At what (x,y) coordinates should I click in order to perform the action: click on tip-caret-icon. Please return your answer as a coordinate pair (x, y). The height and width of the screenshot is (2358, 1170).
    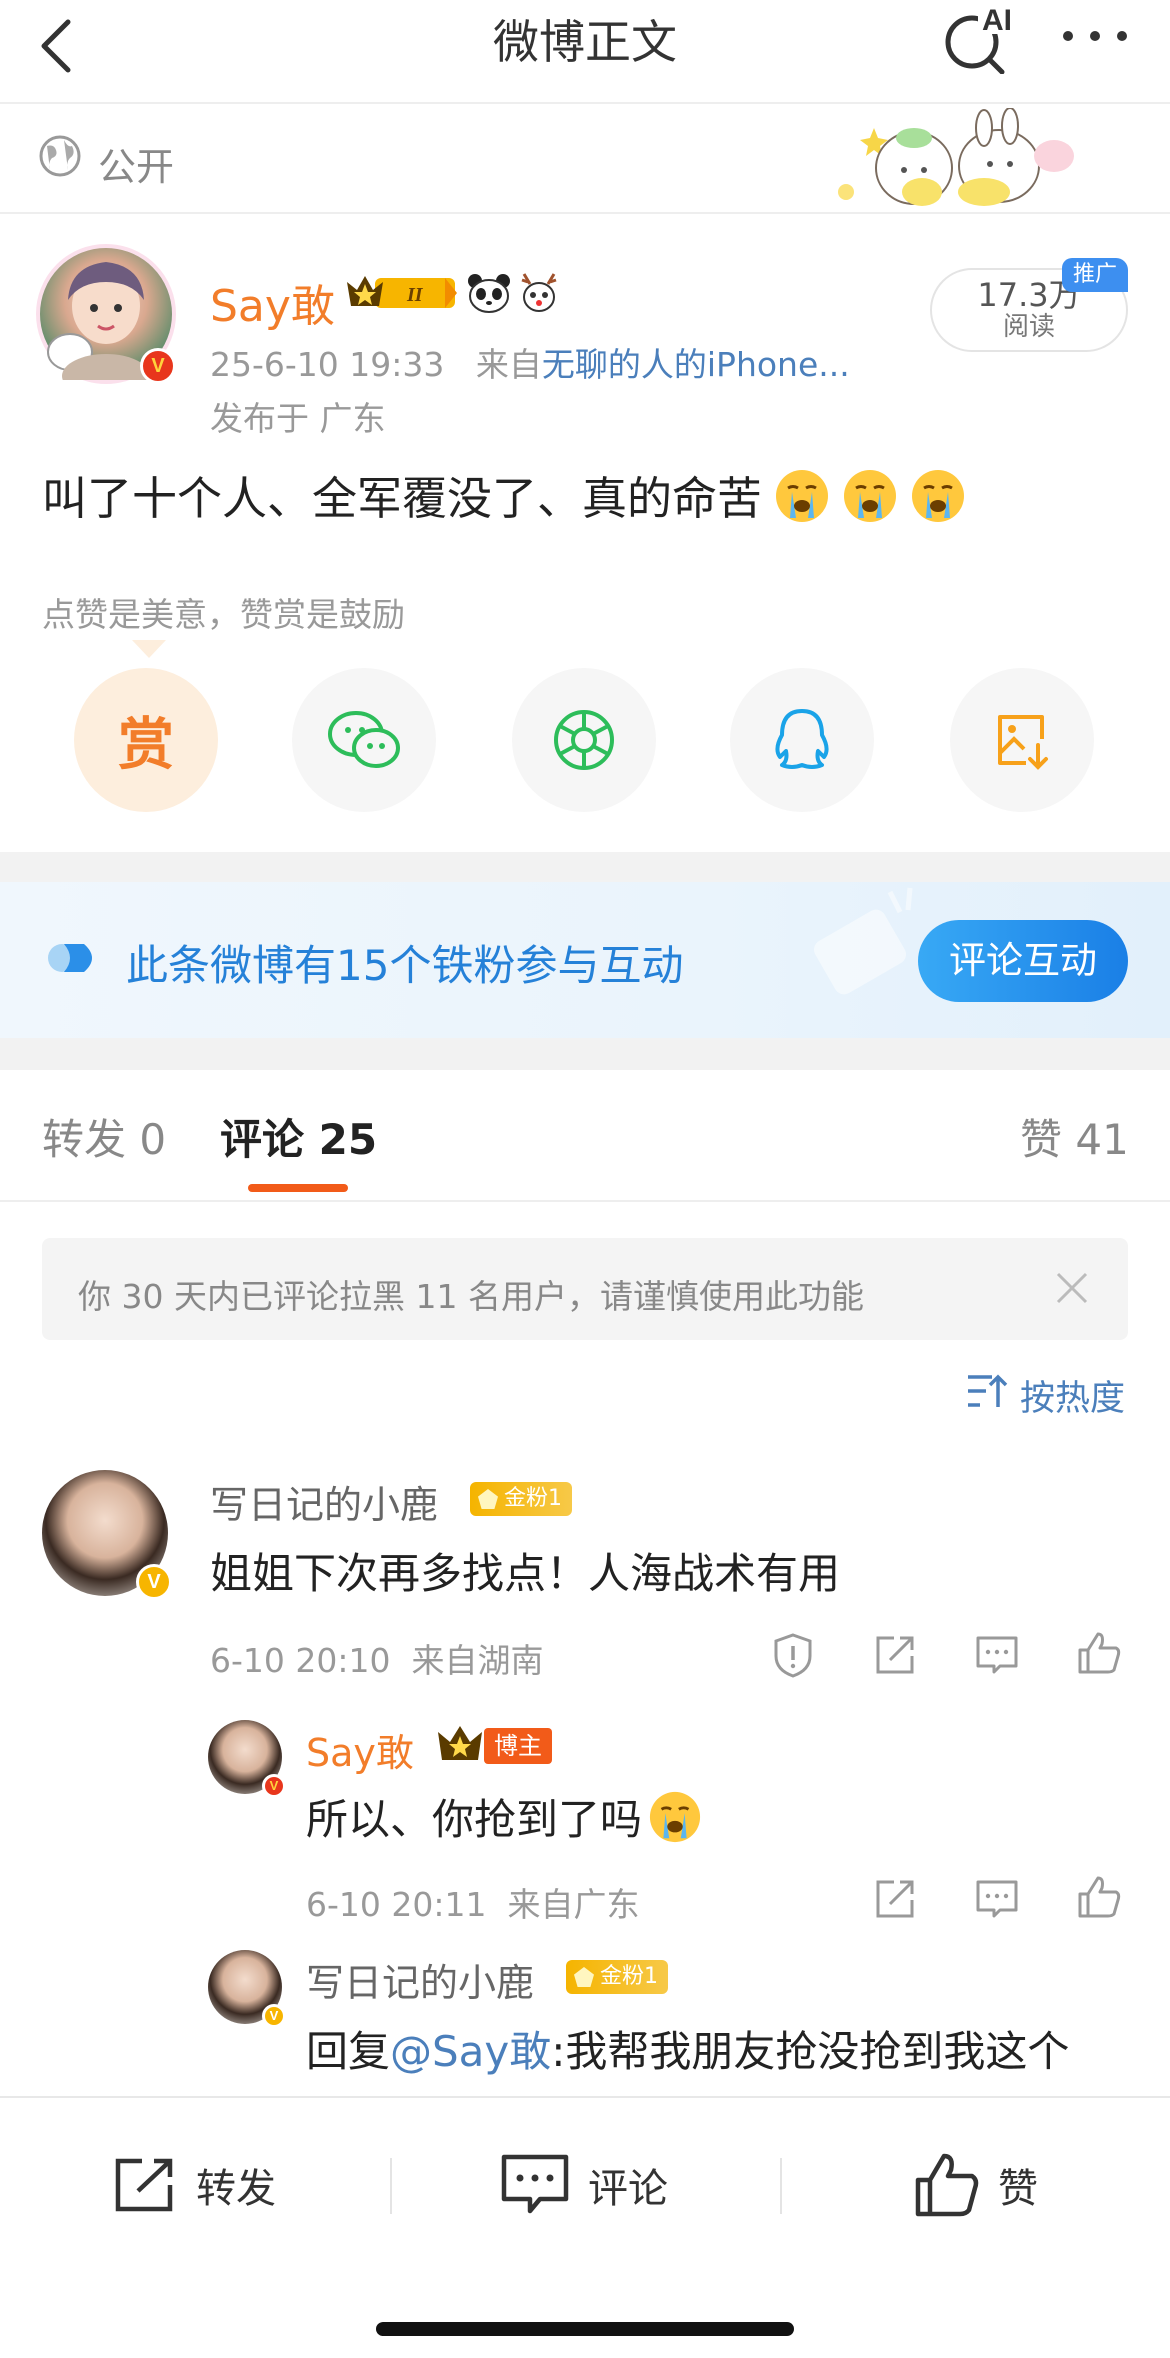
    Looking at the image, I should click on (149, 649).